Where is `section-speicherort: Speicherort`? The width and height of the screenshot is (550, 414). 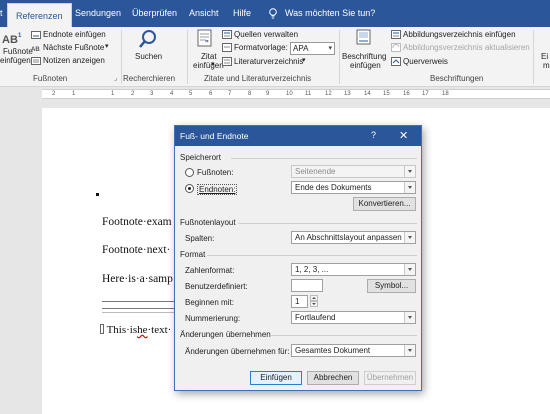
section-speicherort: Speicherort is located at coordinates (200, 157).